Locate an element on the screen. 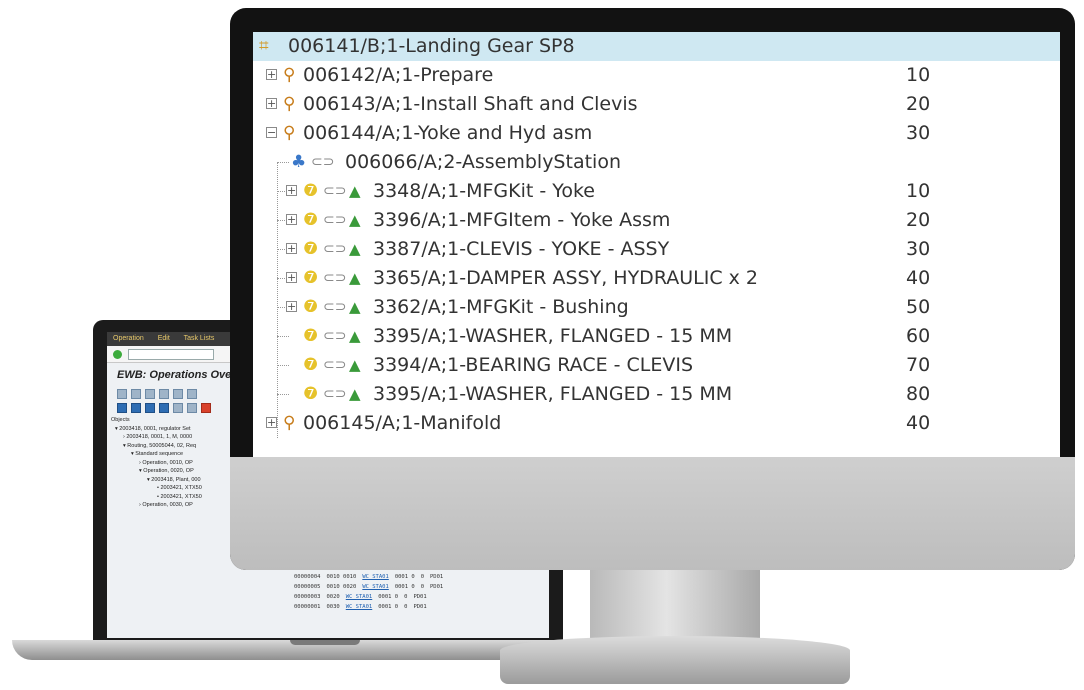 The height and width of the screenshot is (690, 1084). save-icon is located at coordinates (178, 394).